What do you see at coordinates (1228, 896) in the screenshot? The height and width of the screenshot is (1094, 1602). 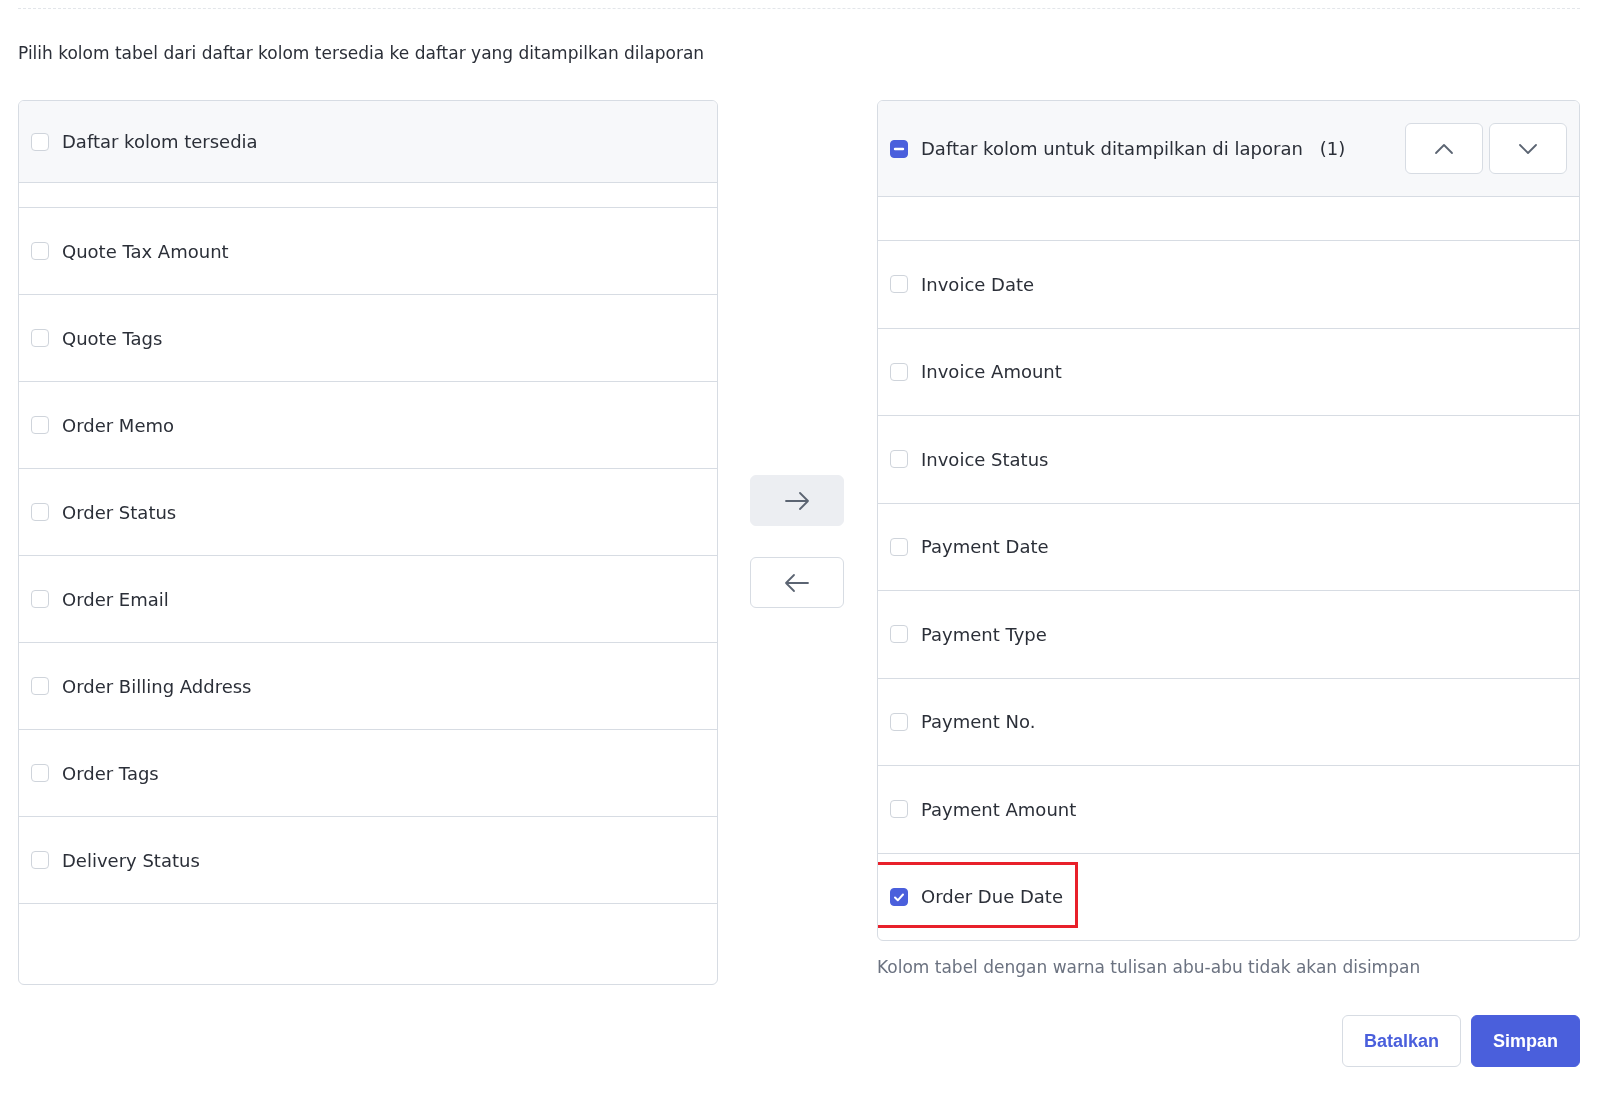 I see `list-item: Order Due Date` at bounding box center [1228, 896].